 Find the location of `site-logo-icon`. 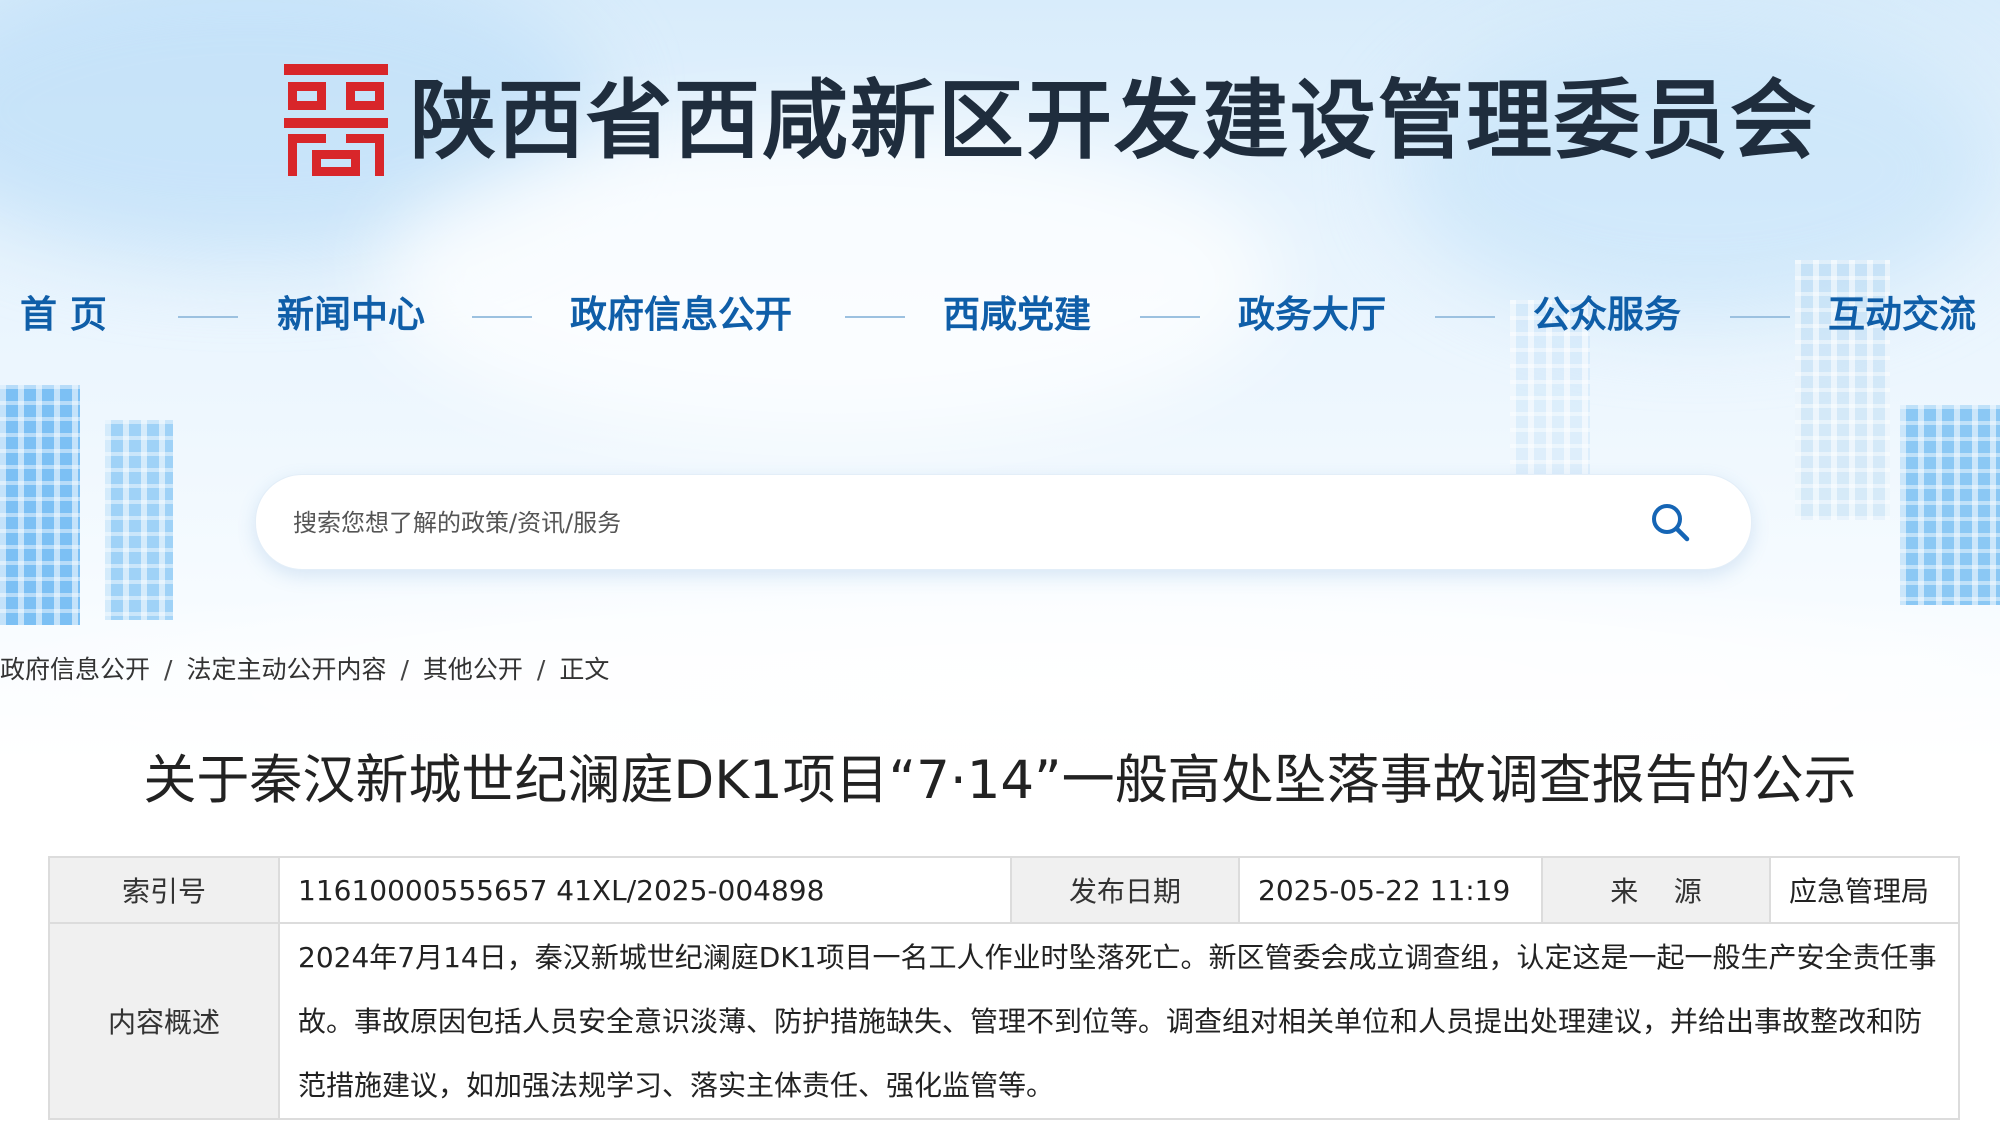

site-logo-icon is located at coordinates (337, 120).